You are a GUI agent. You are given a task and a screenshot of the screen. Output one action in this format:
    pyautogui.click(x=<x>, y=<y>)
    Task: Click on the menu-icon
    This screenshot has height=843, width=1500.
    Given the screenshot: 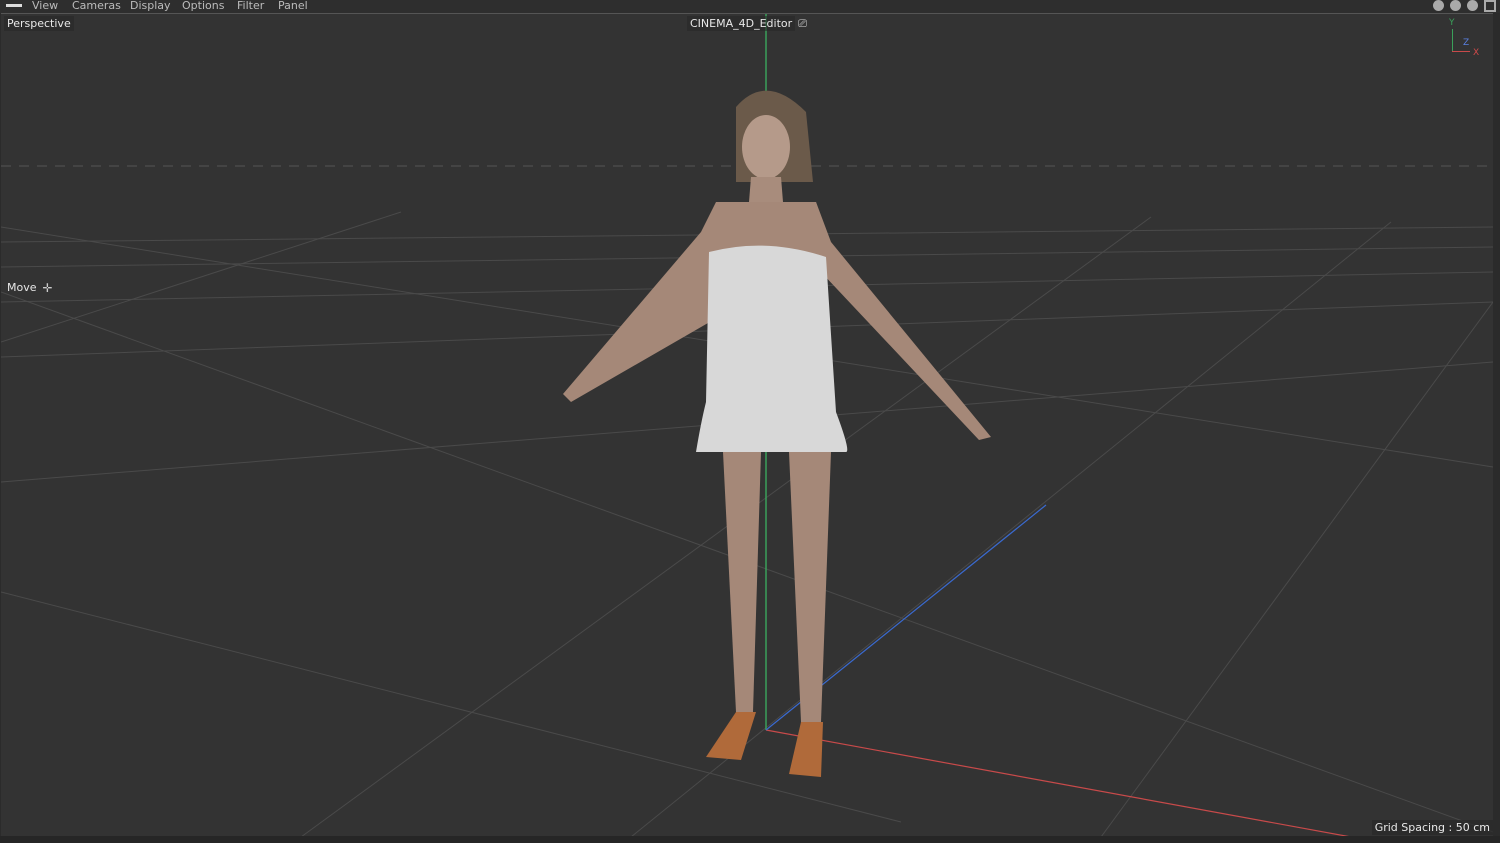 What is the action you would take?
    pyautogui.click(x=14, y=5)
    